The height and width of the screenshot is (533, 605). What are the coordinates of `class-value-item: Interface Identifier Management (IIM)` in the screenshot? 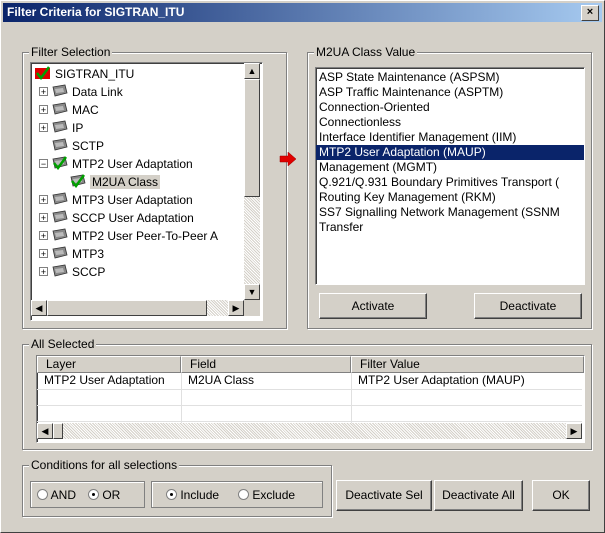 It's located at (450, 137).